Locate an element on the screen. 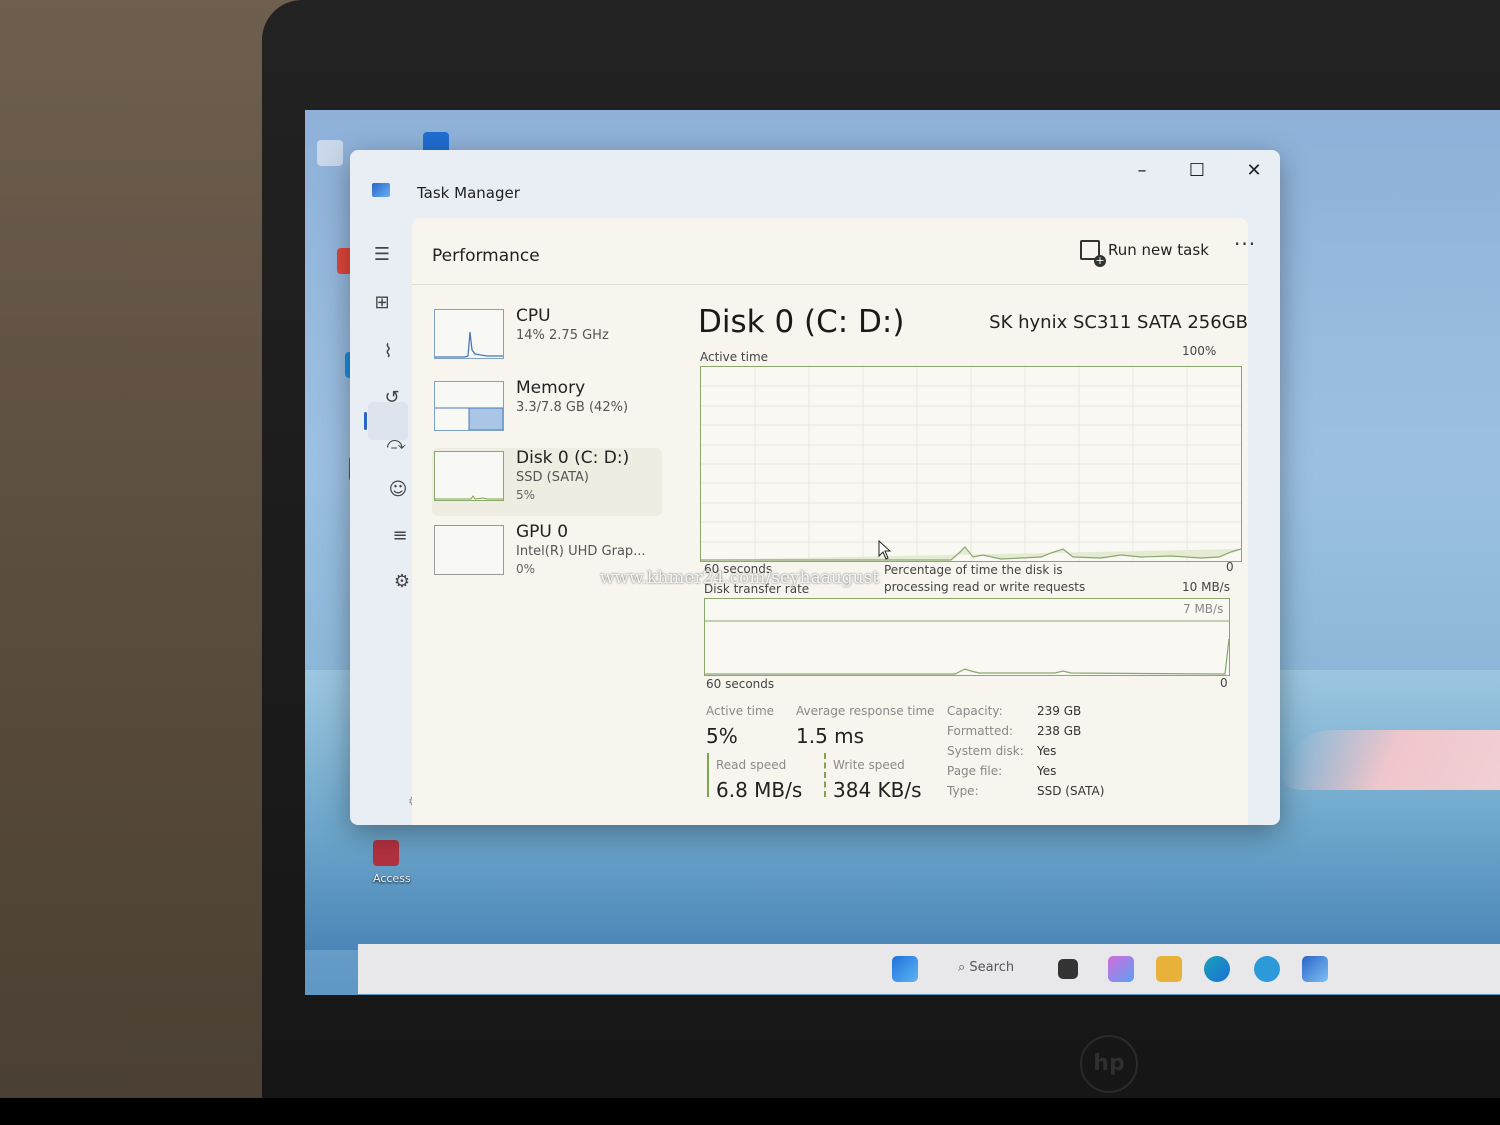 This screenshot has width=1500, height=1125. gpu-thumbnail-graph is located at coordinates (469, 550).